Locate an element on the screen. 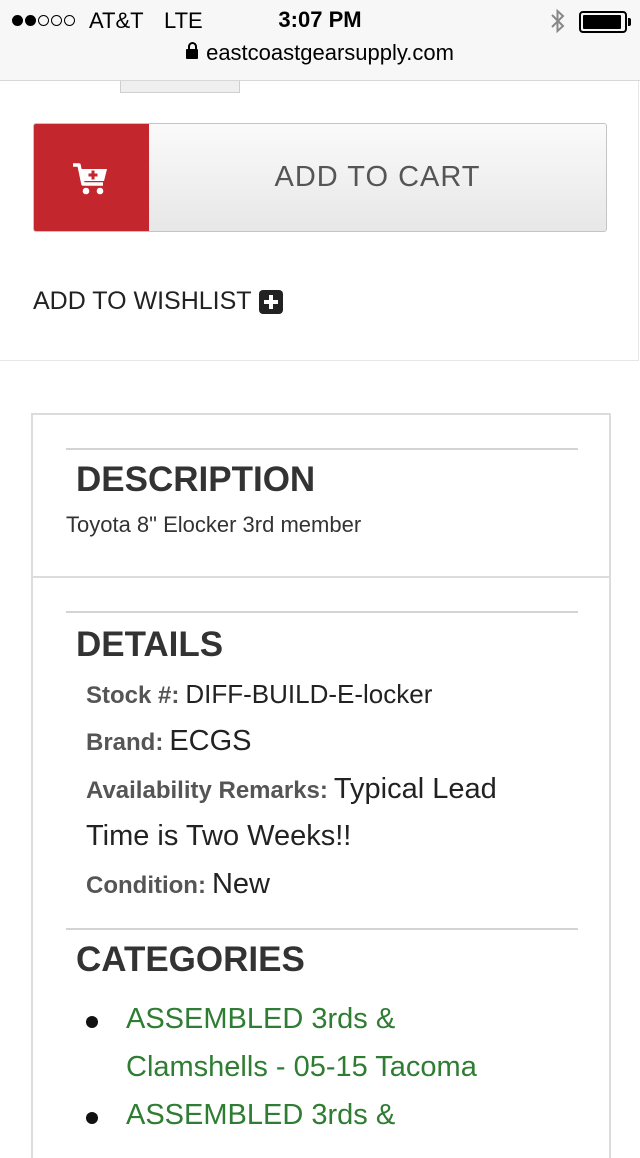 The width and height of the screenshot is (640, 1158). availability-value: Typical Lead is located at coordinates (415, 789).